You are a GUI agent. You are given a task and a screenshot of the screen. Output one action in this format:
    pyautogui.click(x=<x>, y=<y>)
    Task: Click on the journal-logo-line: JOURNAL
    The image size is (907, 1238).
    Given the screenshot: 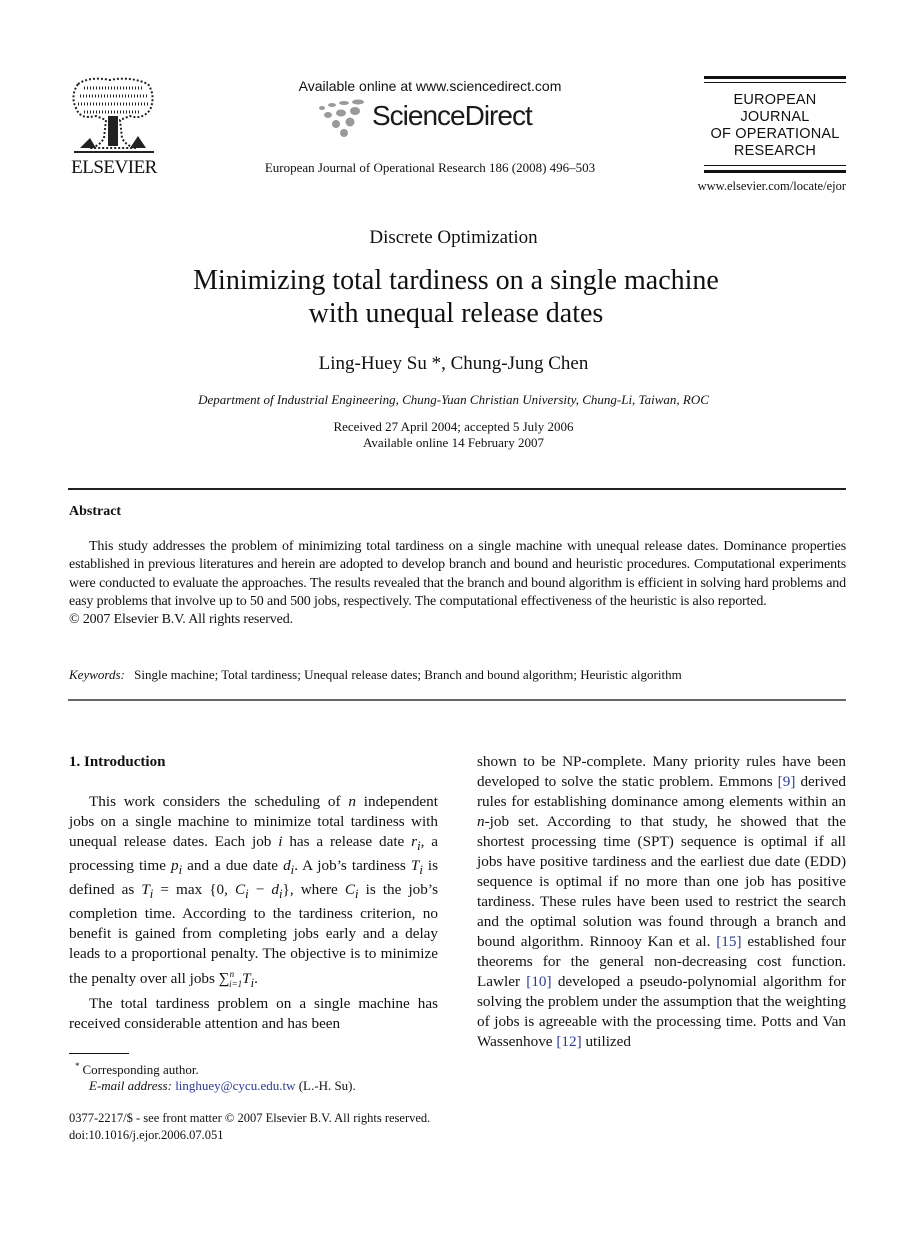 What is the action you would take?
    pyautogui.click(x=775, y=117)
    